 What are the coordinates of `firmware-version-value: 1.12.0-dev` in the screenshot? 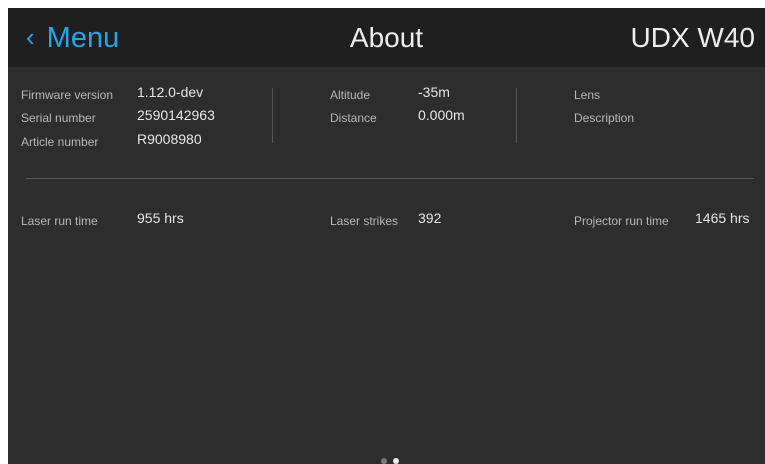 It's located at (170, 92).